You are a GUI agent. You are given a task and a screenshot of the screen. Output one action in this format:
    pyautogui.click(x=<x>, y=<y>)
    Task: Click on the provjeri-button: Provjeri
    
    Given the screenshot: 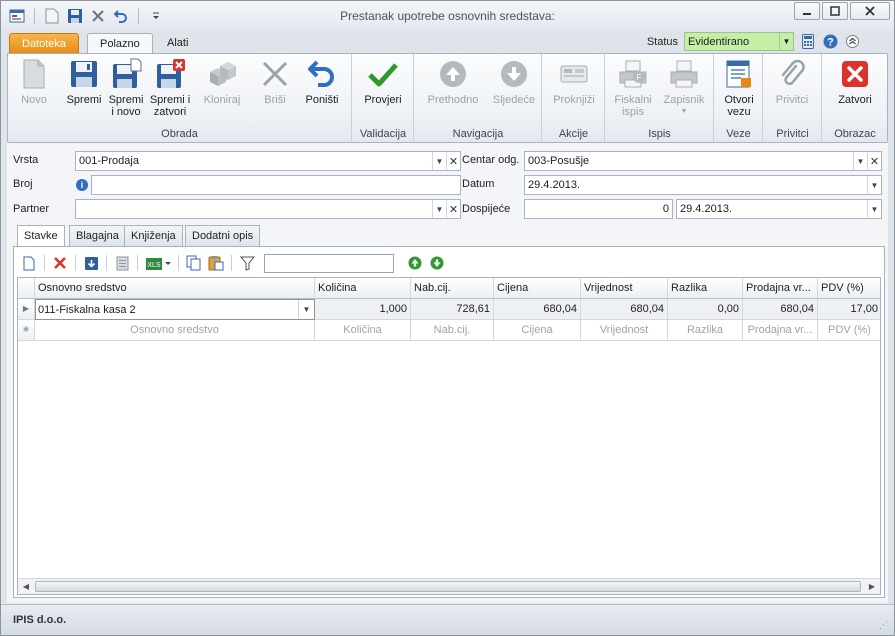 What is the action you would take?
    pyautogui.click(x=383, y=82)
    